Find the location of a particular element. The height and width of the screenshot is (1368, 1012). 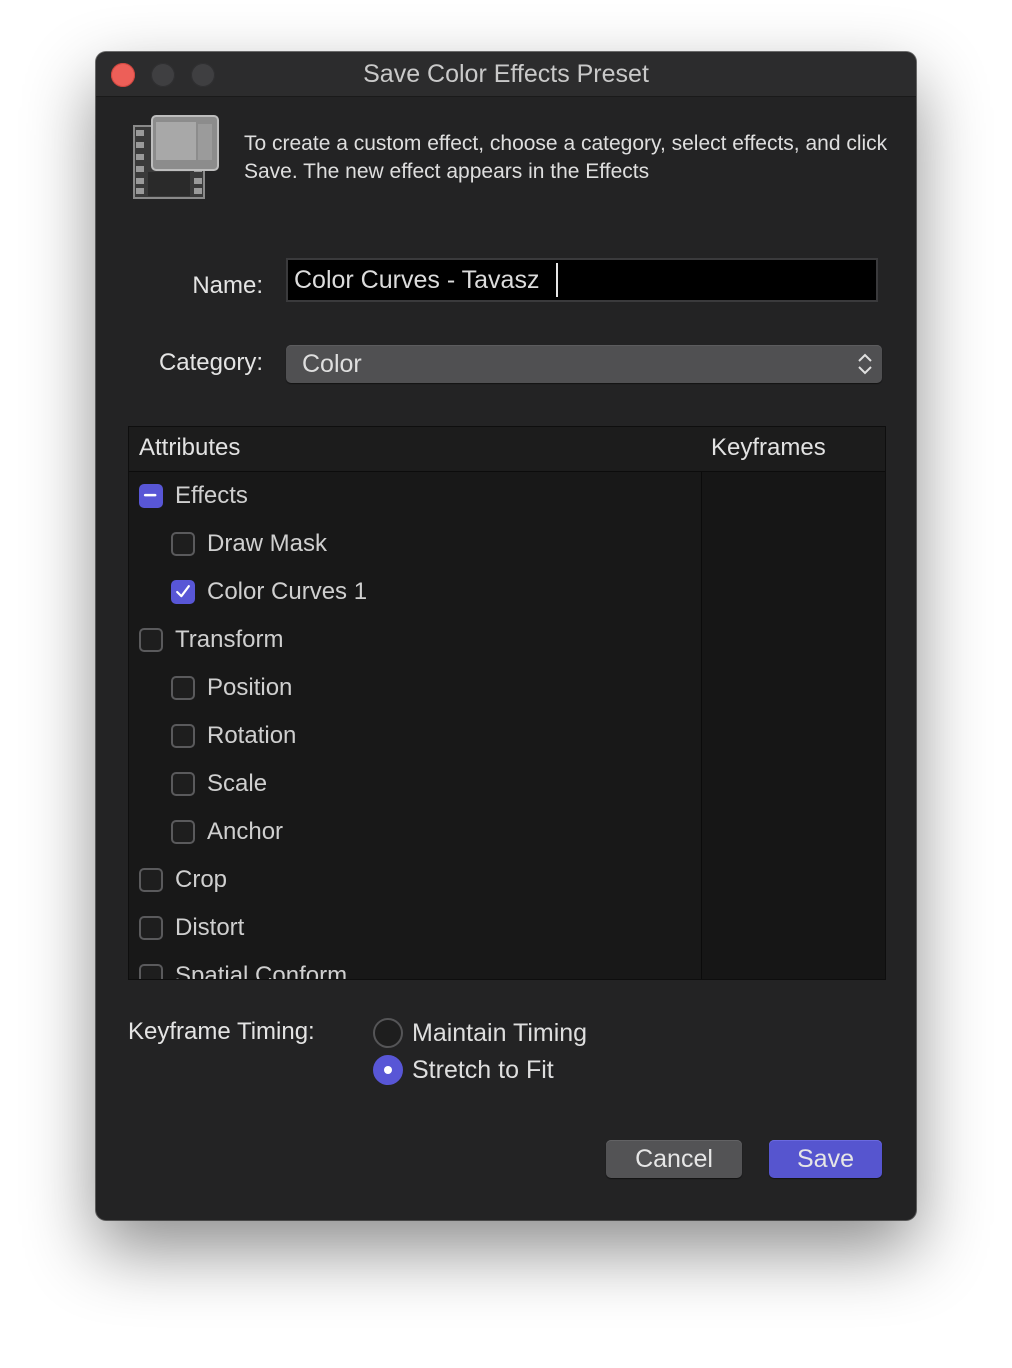

attribute-row: Draw Mask is located at coordinates (249, 544).